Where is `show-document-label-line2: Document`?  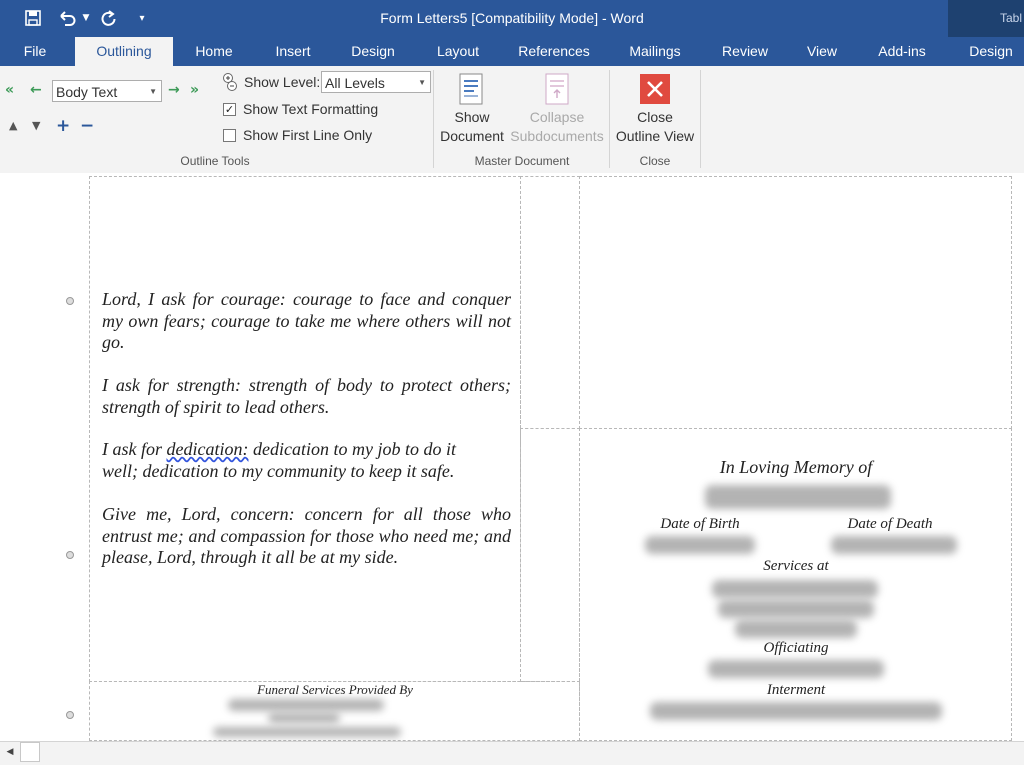 show-document-label-line2: Document is located at coordinates (472, 136).